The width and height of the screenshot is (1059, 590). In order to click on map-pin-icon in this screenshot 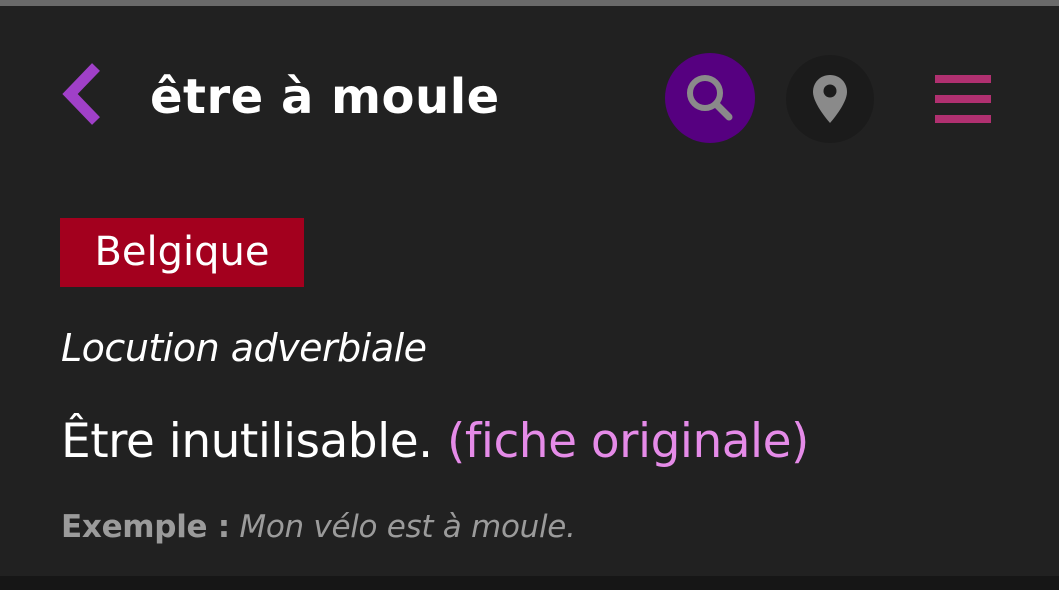, I will do `click(830, 99)`.